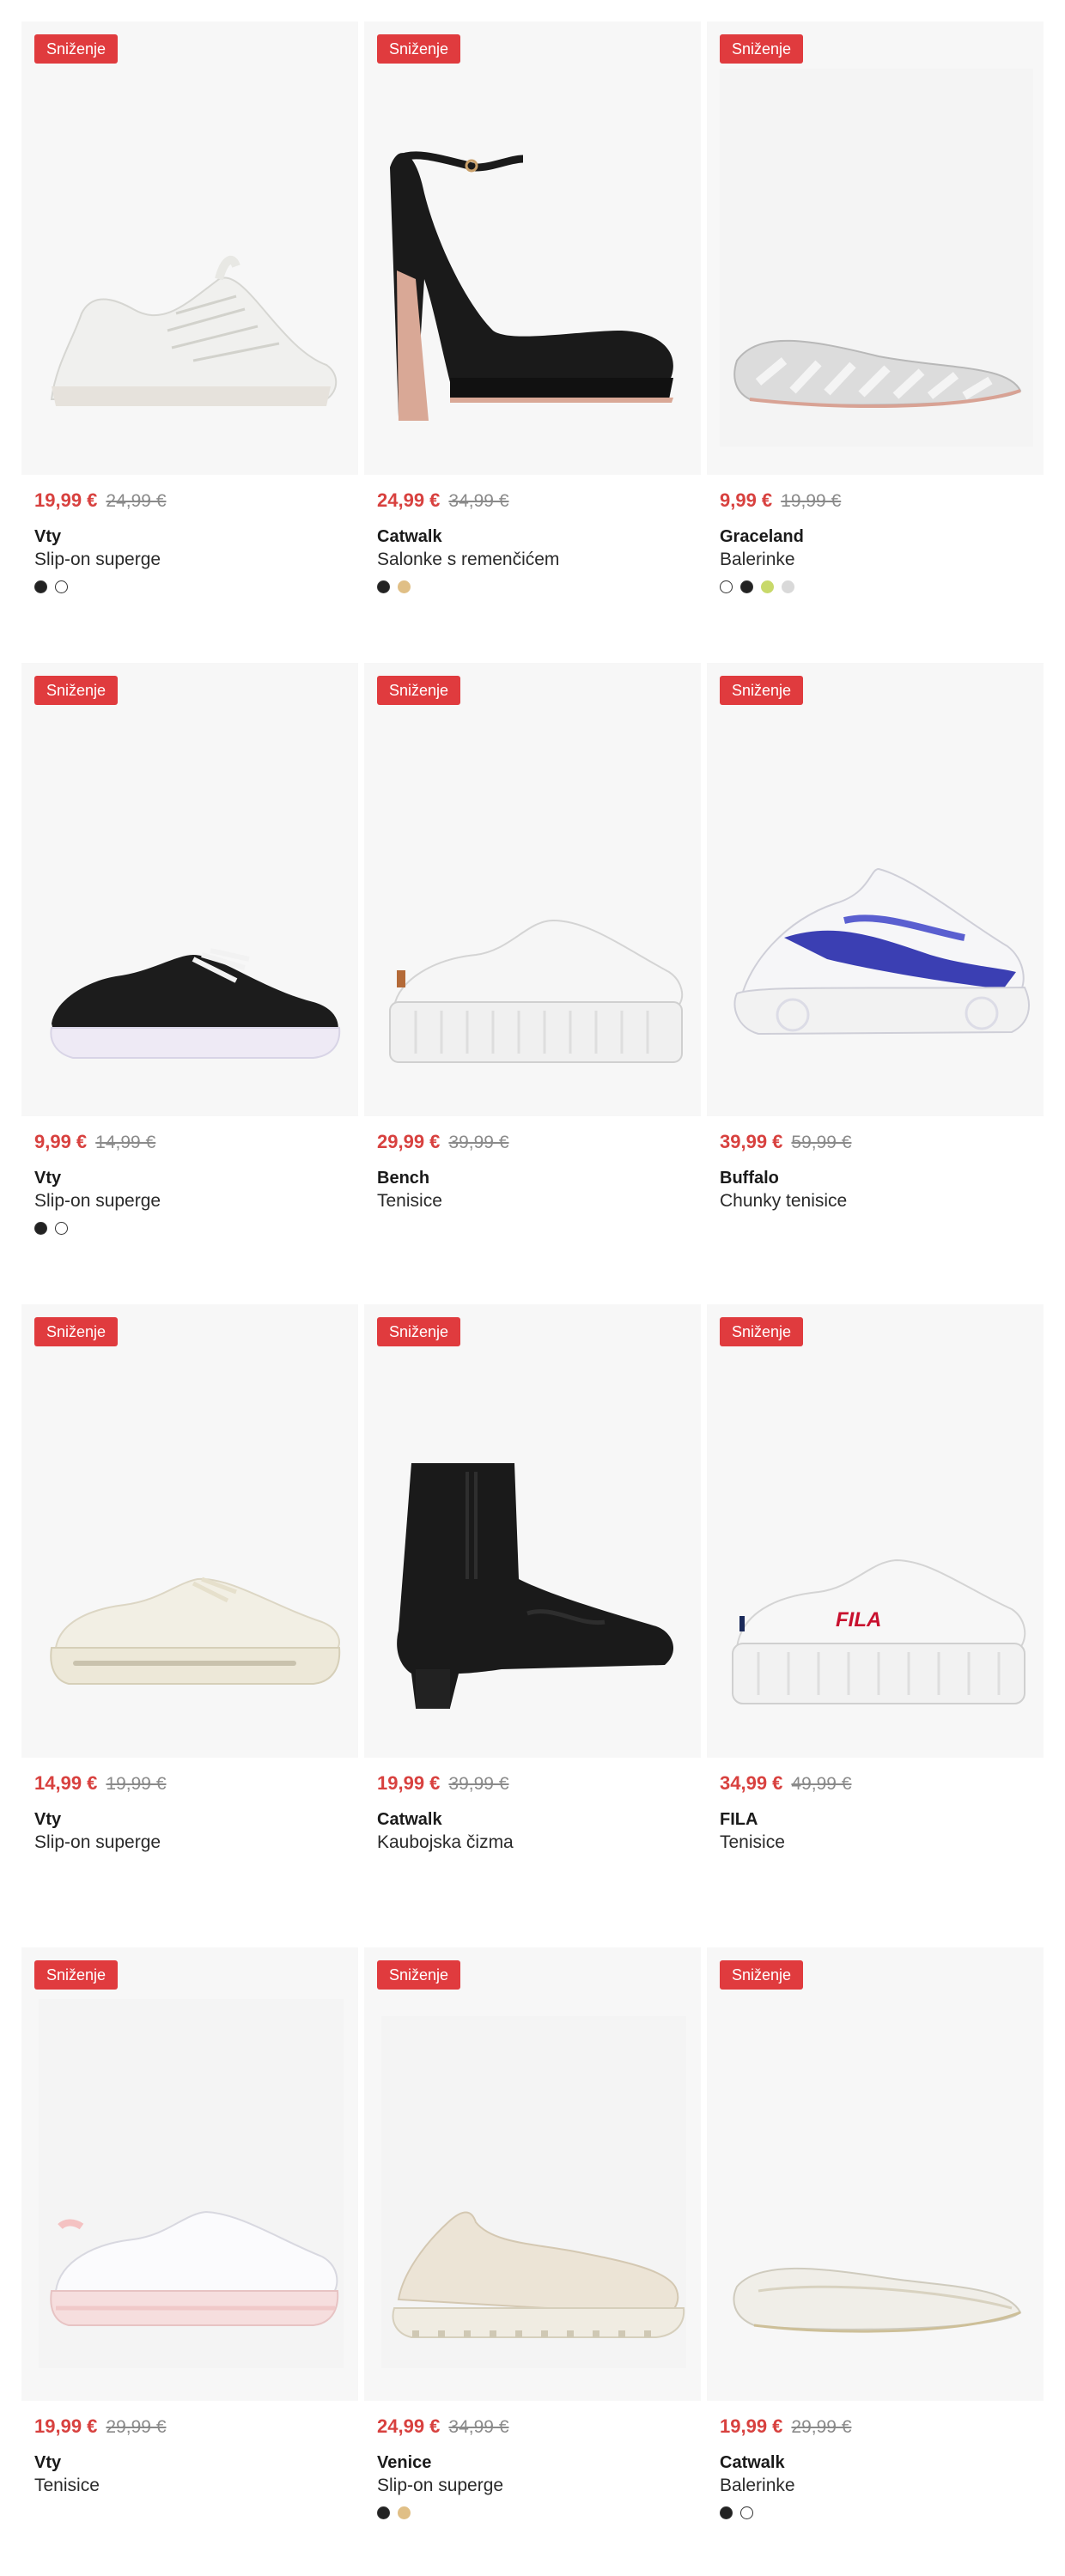  I want to click on white-platform-sneaker-image, so click(536, 991).